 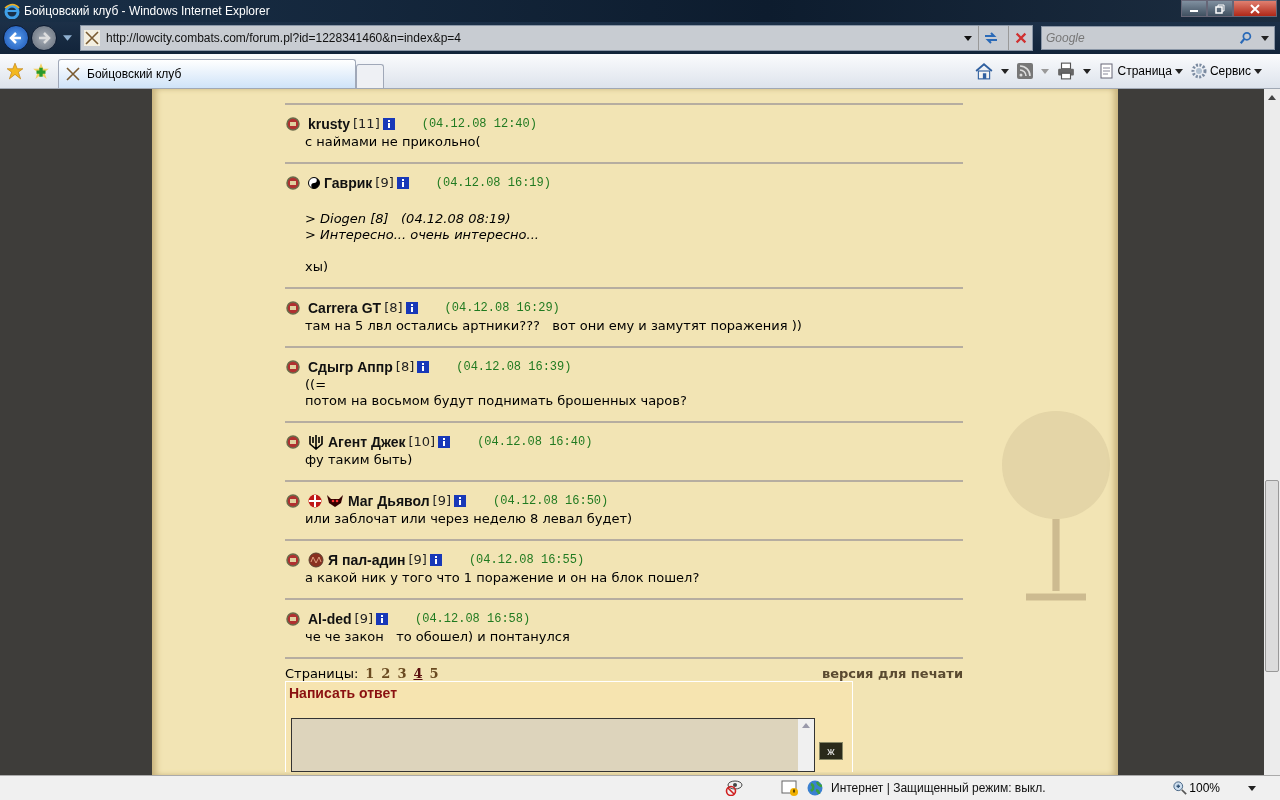 What do you see at coordinates (790, 788) in the screenshot?
I see `warning-page-icon` at bounding box center [790, 788].